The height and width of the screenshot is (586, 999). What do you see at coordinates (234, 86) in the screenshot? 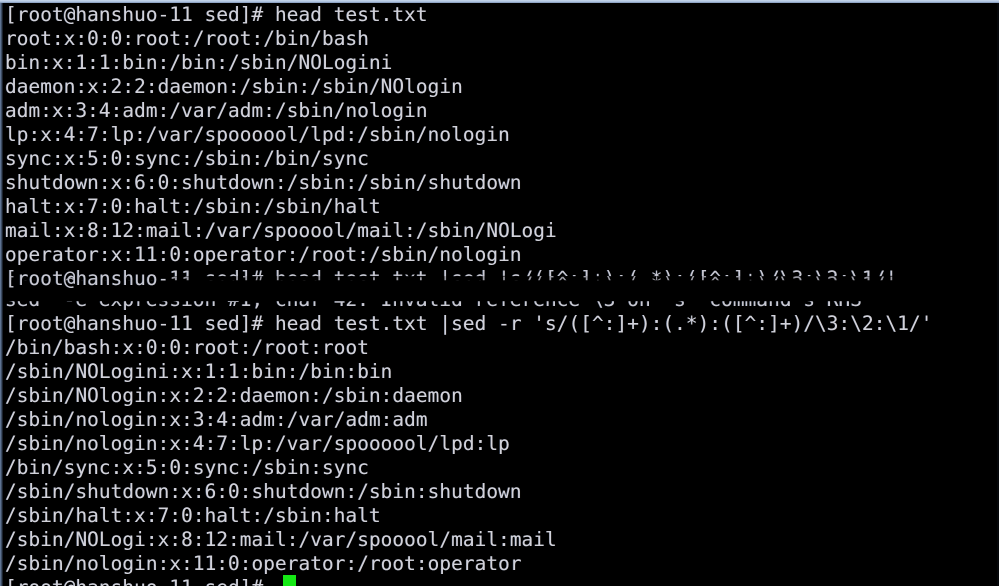
I see `terminal-line-output: daemon:x:2:2:daemon:/sbin:/sbin/NOlogin` at bounding box center [234, 86].